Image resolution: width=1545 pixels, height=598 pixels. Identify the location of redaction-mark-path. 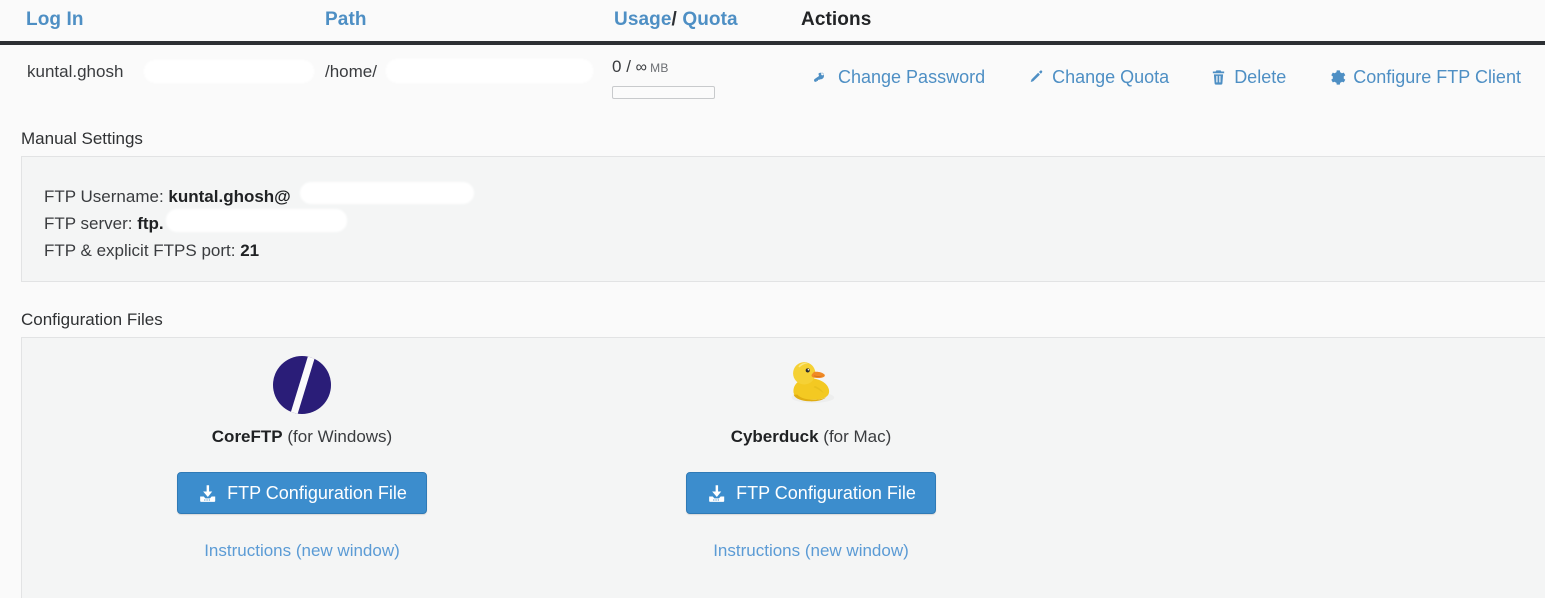
(489, 71).